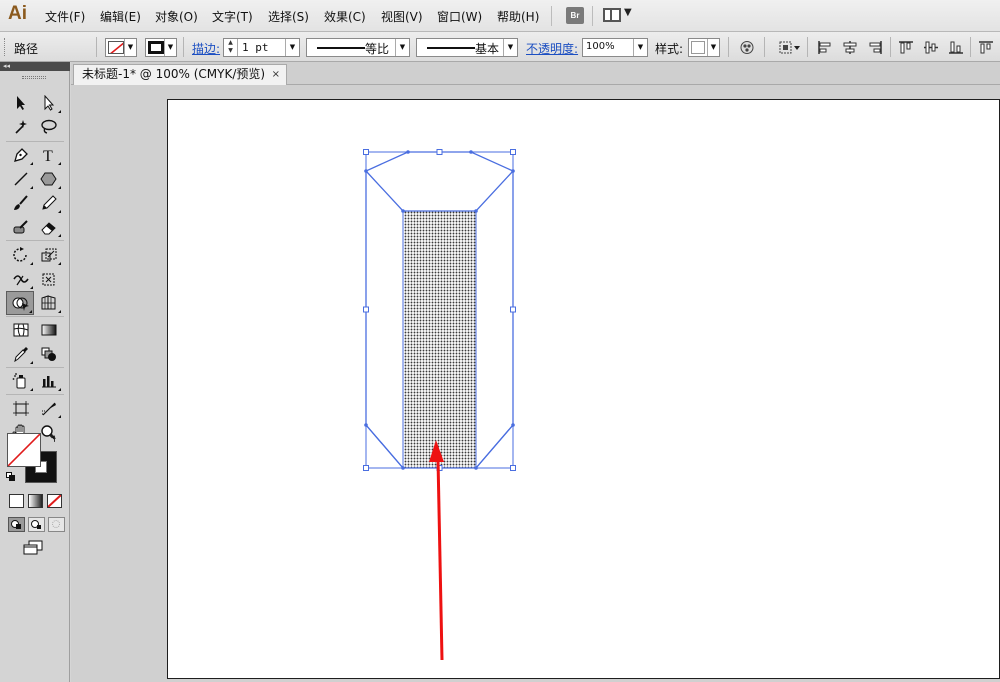  I want to click on stepper-arrows-icon: ▲ ▼, so click(231, 47).